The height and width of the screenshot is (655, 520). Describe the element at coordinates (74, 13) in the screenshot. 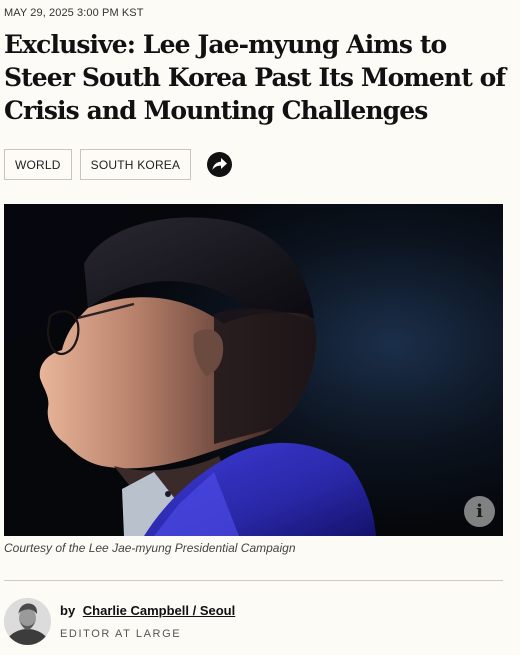

I see `article-timestamp: MAY 29, 2025 3:00 PM KST` at that location.